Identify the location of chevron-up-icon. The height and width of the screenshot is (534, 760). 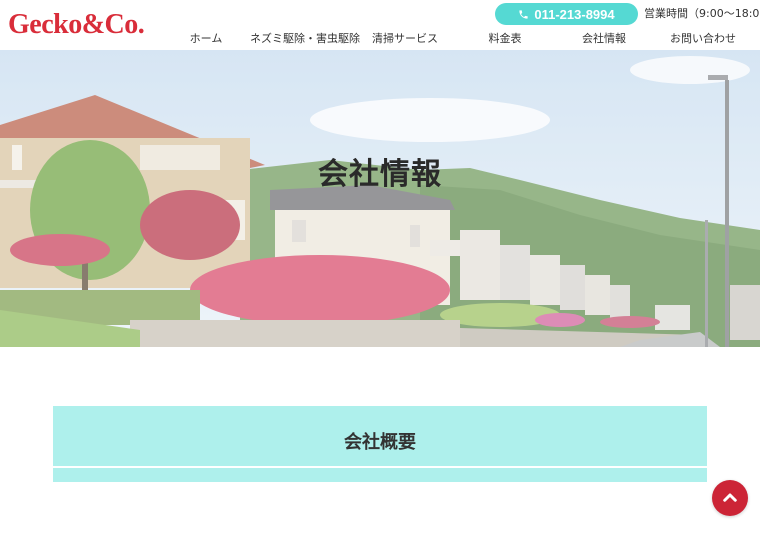
(730, 497).